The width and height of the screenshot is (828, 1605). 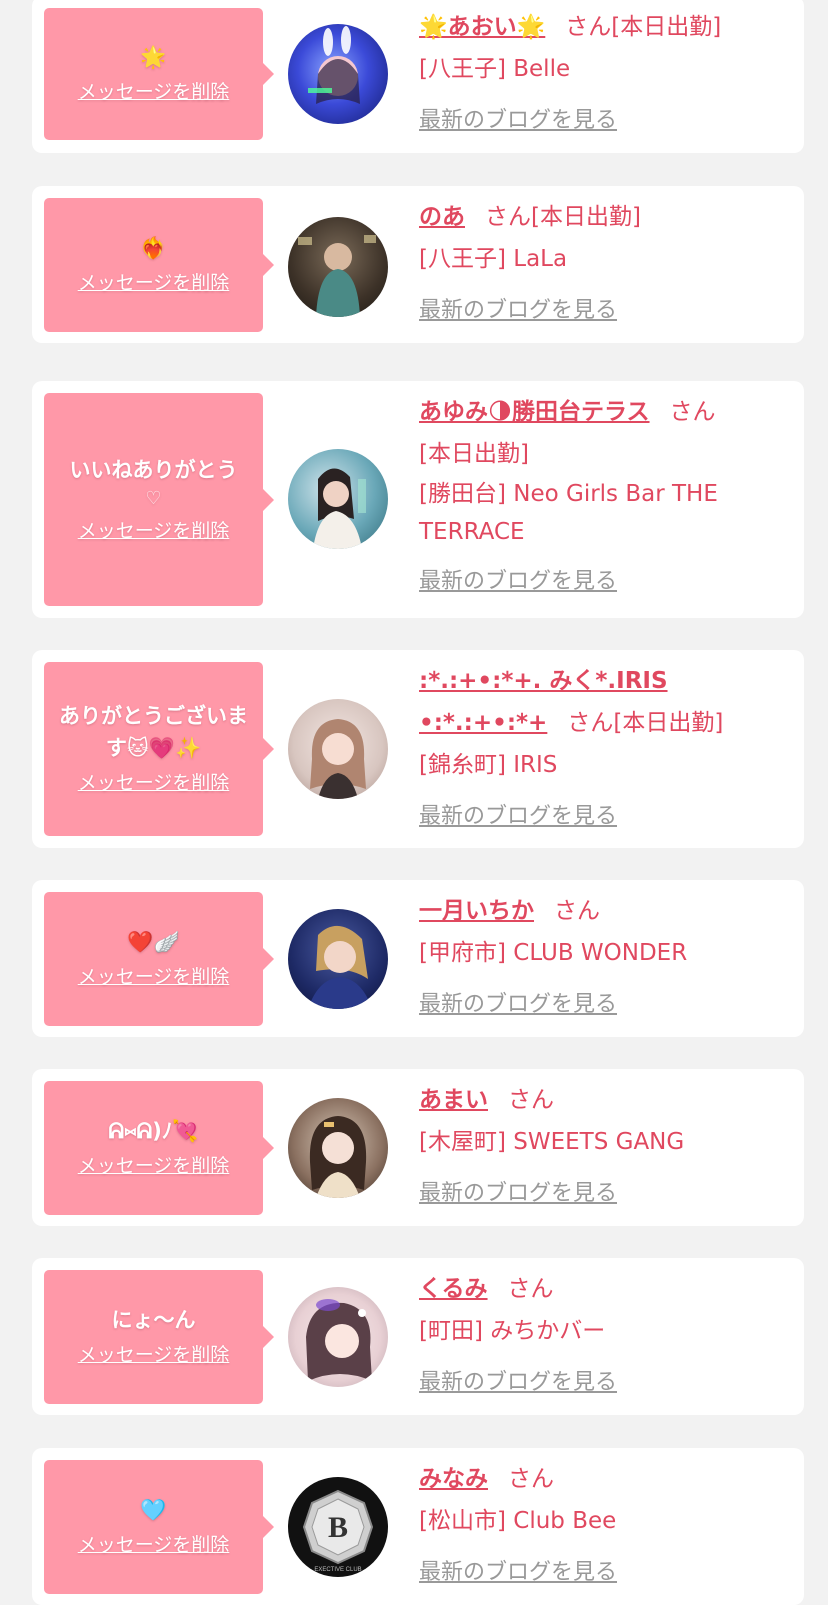 What do you see at coordinates (604, 74) in the screenshot?
I see `profile-info: 🌟あおい🌟 さん[本日出勤] [八王子] Belle 最新のブログを見る` at bounding box center [604, 74].